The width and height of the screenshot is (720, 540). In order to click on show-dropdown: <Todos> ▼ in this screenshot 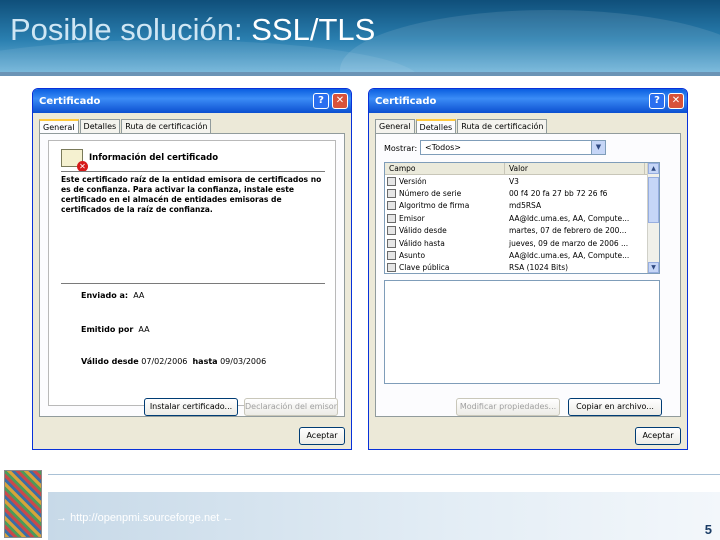, I will do `click(513, 147)`.